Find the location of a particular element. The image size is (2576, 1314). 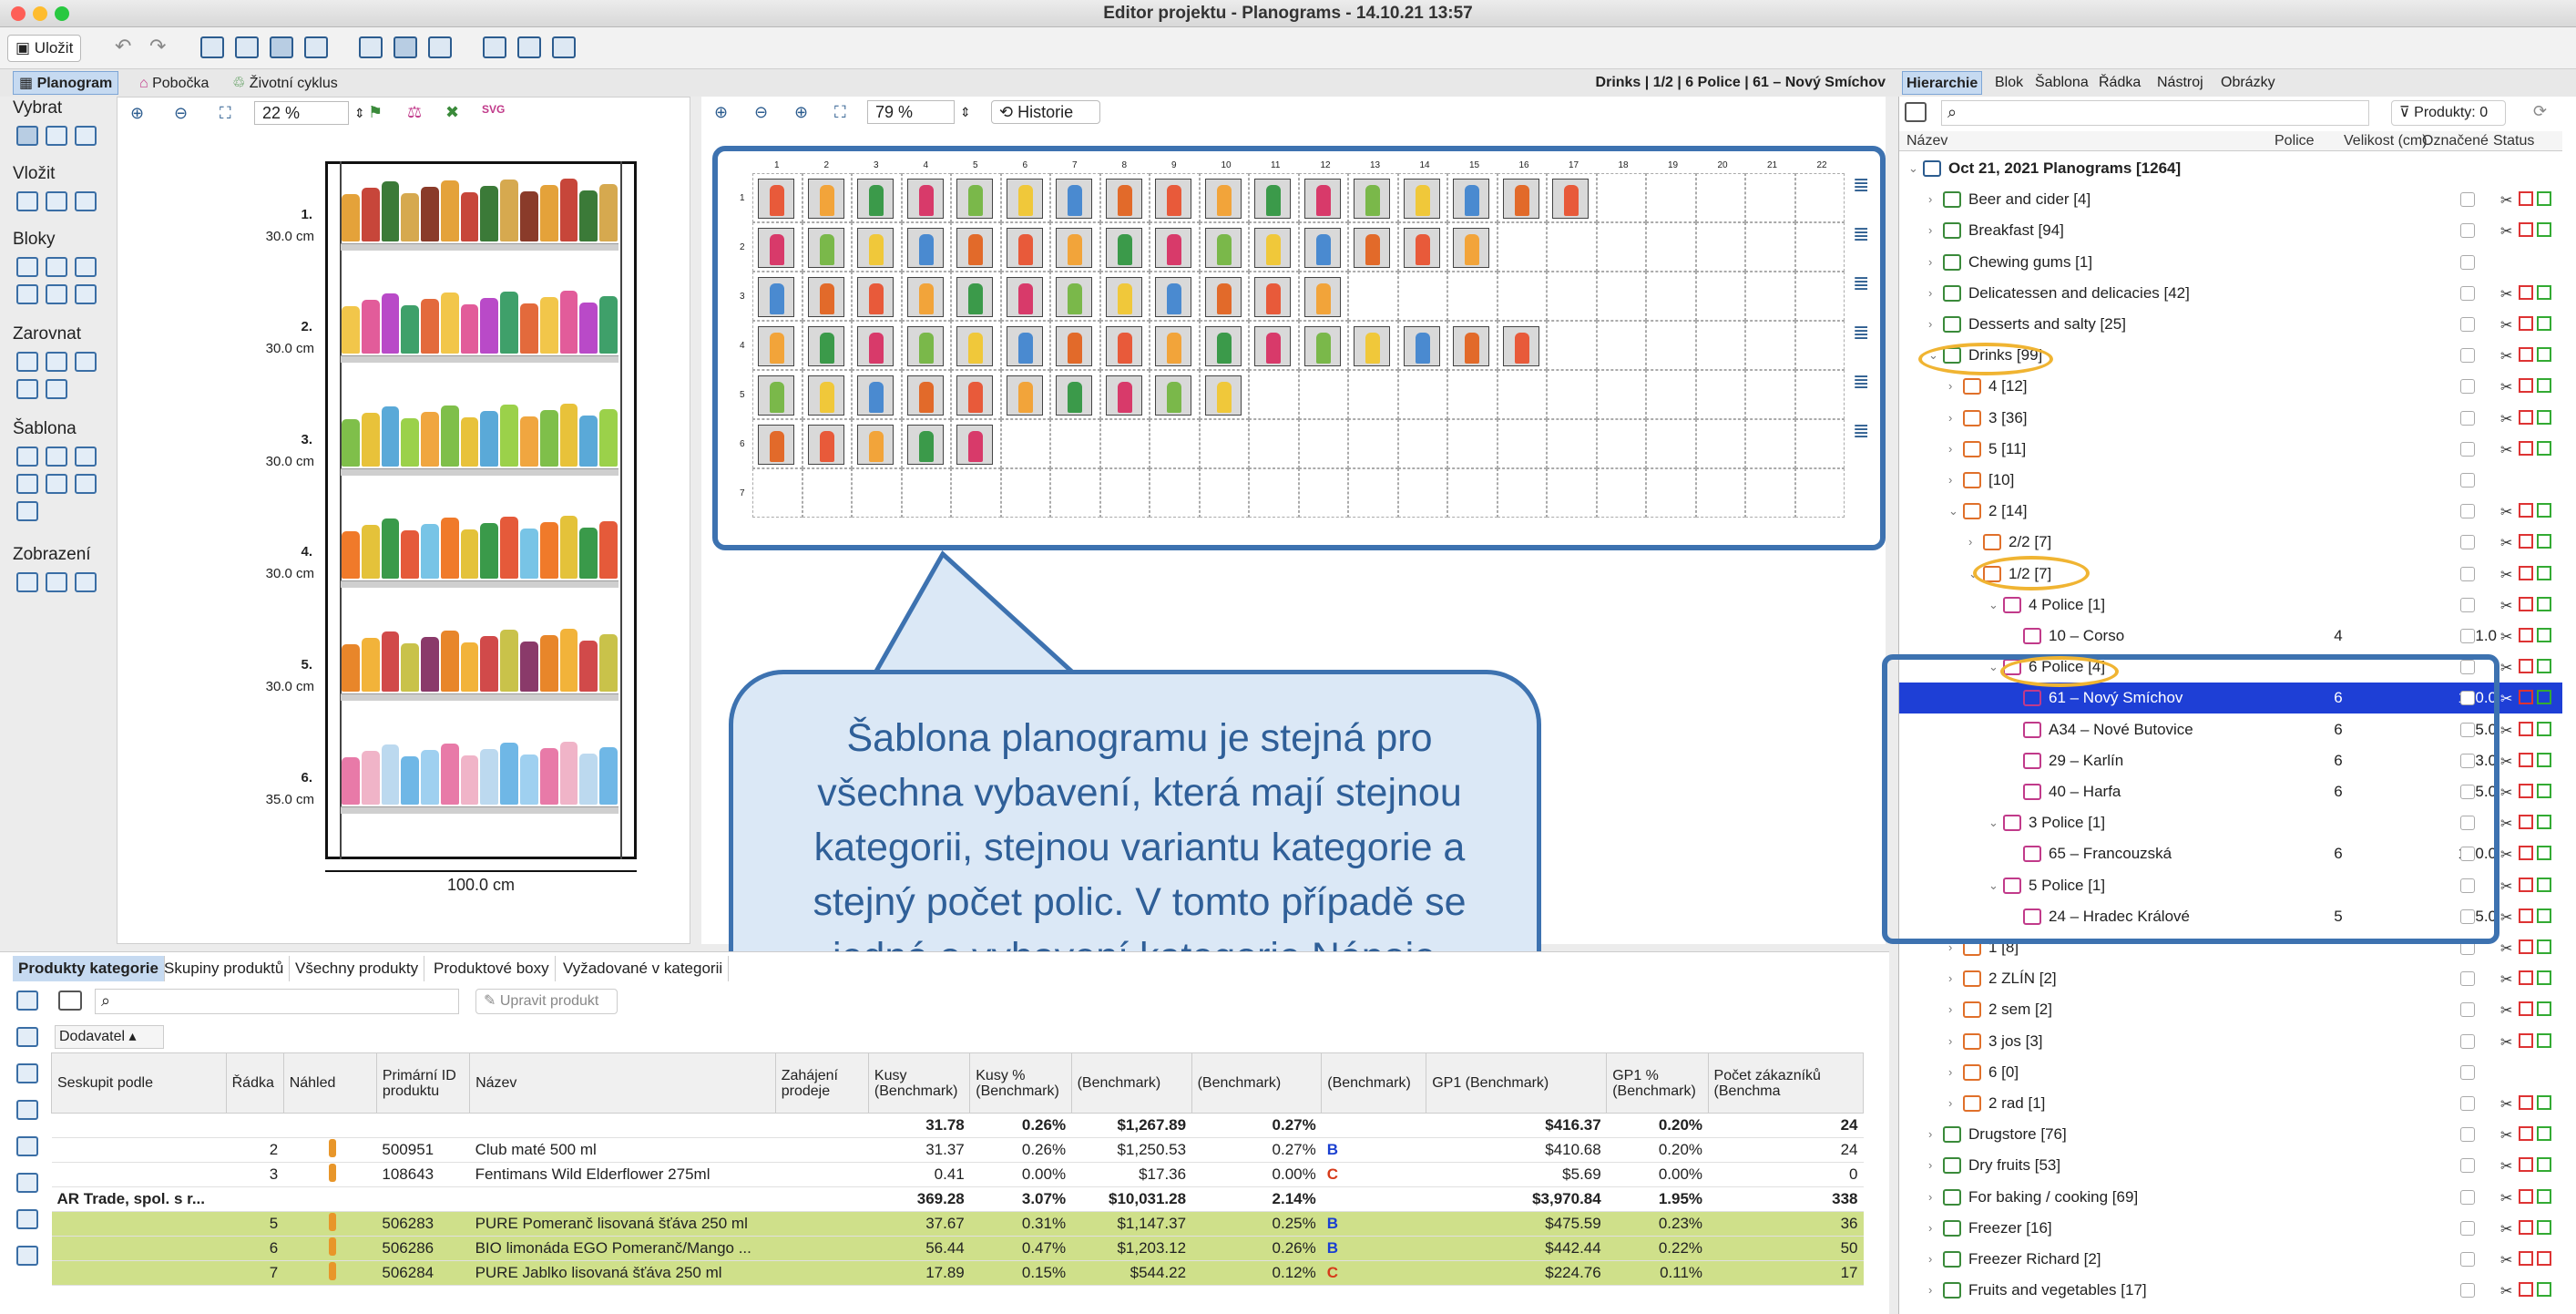

hierarchy-node-row: › 2 ZLÍN [2] ✂ is located at coordinates (2230, 978).